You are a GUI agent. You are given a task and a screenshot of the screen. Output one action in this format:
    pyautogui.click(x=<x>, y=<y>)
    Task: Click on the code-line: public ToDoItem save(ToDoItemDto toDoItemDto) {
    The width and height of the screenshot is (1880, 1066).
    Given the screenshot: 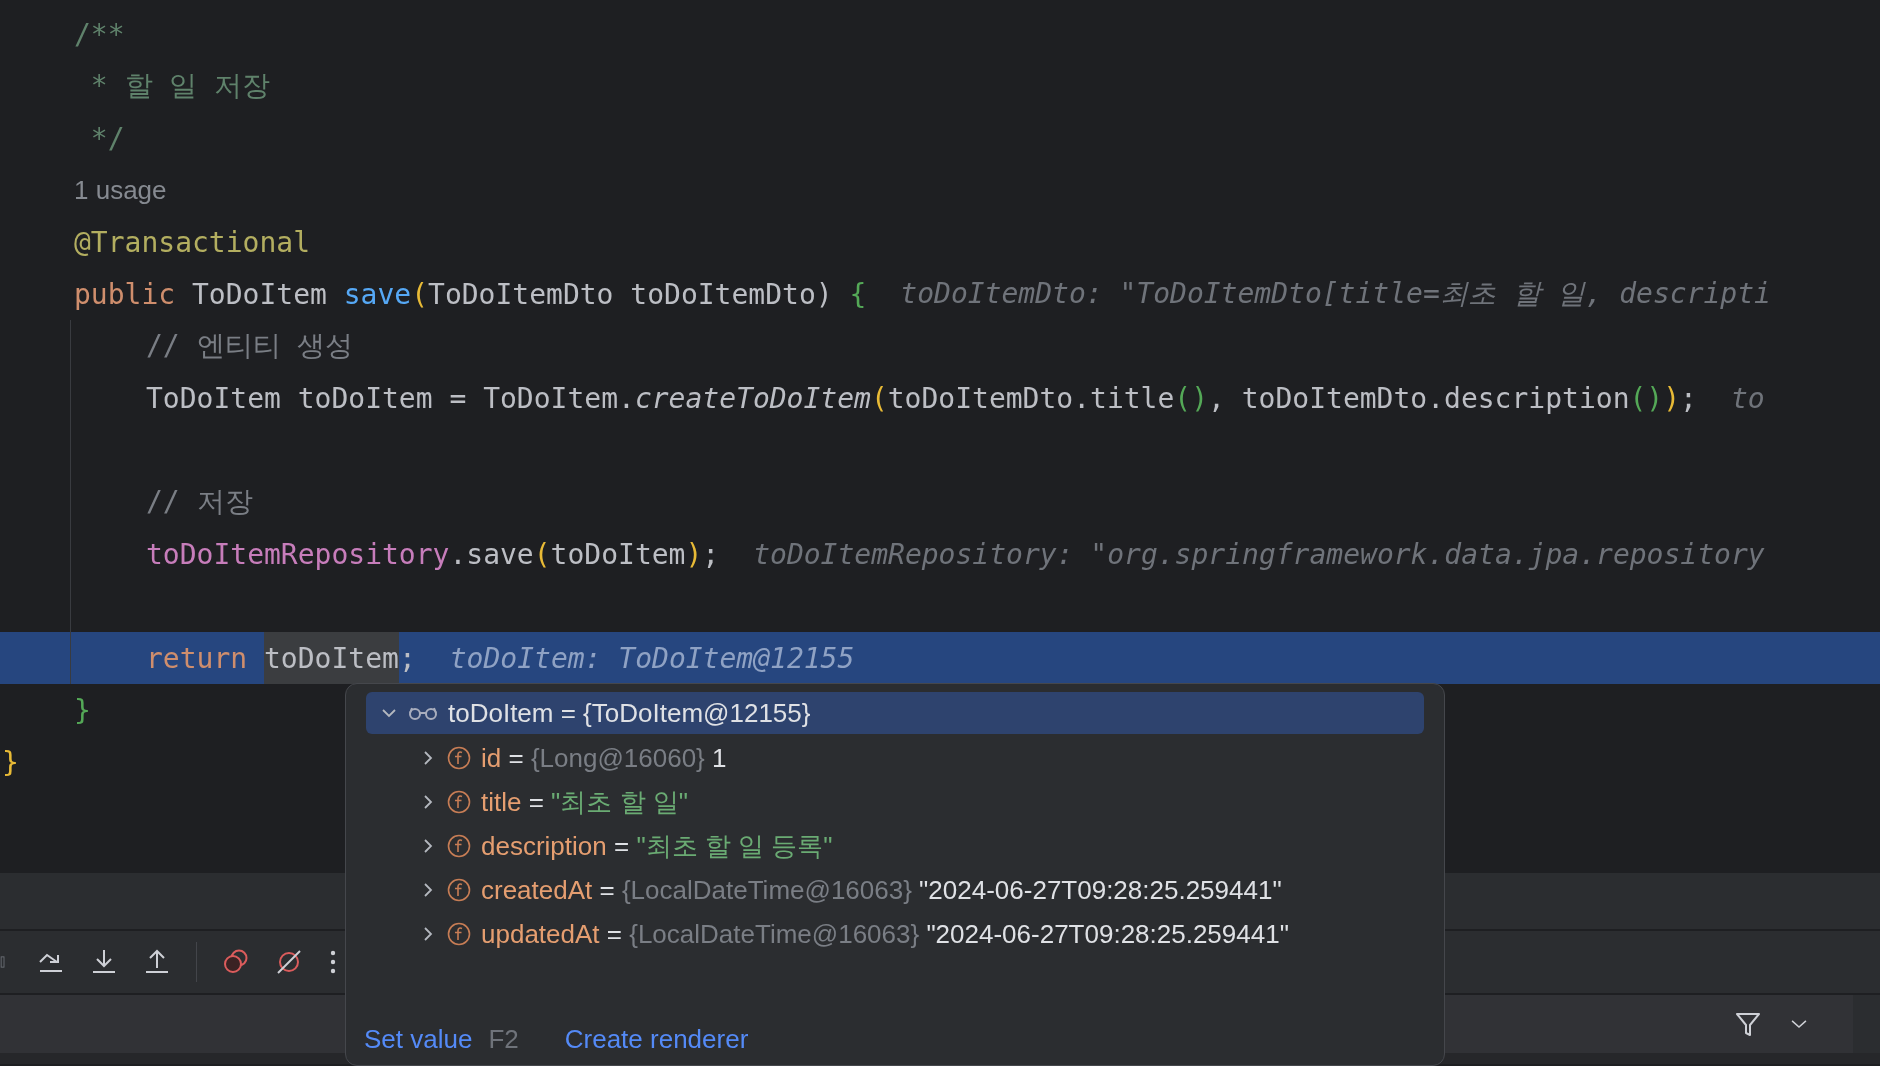 What is the action you would take?
    pyautogui.click(x=470, y=294)
    